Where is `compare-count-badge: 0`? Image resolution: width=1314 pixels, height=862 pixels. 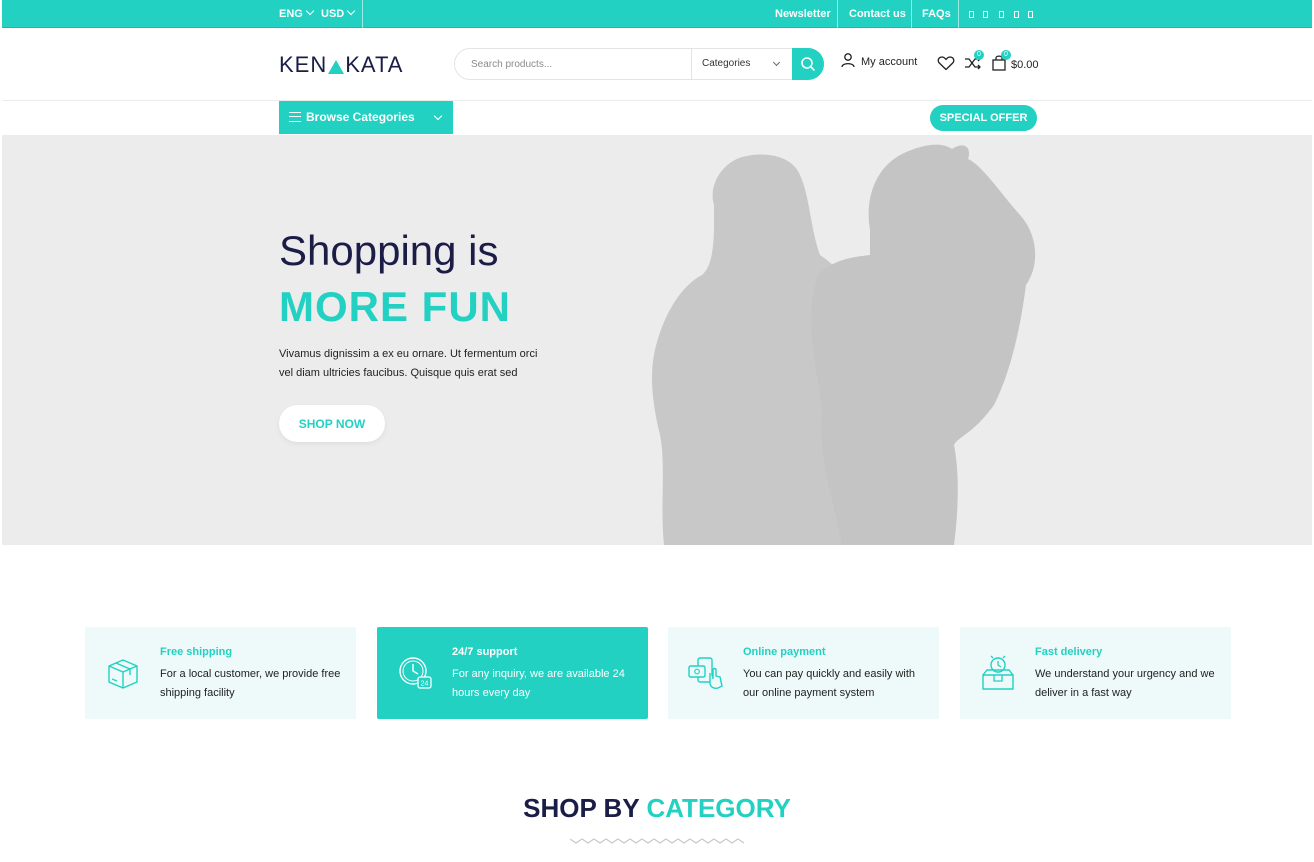
compare-count-badge: 0 is located at coordinates (979, 55).